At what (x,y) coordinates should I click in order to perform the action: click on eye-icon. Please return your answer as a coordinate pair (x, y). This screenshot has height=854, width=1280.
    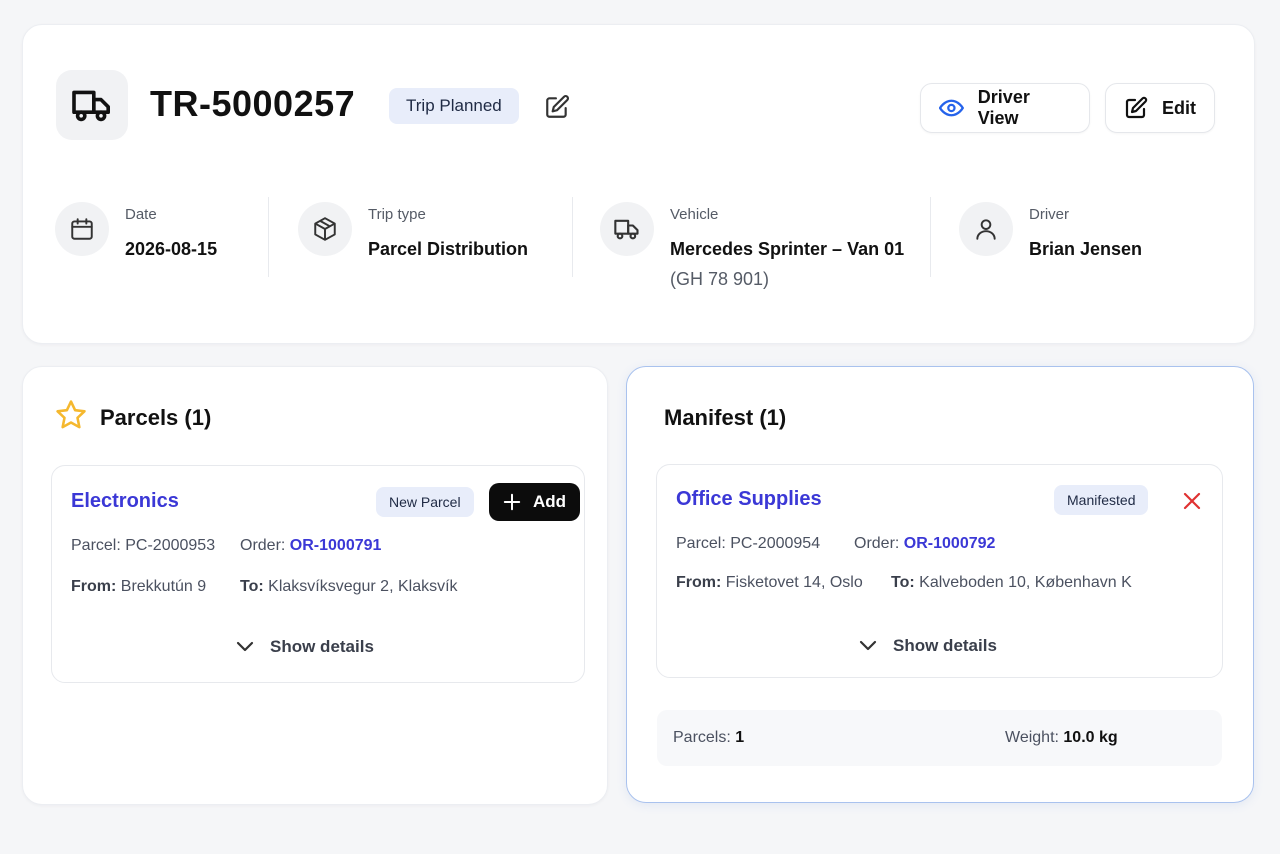
    Looking at the image, I should click on (951, 108).